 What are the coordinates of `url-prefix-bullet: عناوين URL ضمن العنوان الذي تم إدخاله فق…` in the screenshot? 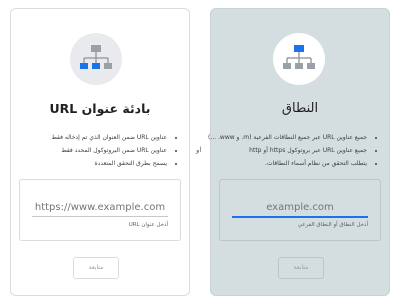 It's located at (93, 137).